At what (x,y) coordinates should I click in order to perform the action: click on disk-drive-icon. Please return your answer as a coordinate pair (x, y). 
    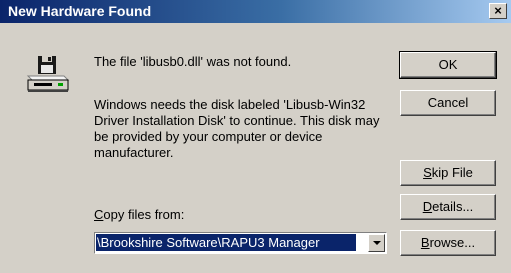
    Looking at the image, I should click on (48, 74).